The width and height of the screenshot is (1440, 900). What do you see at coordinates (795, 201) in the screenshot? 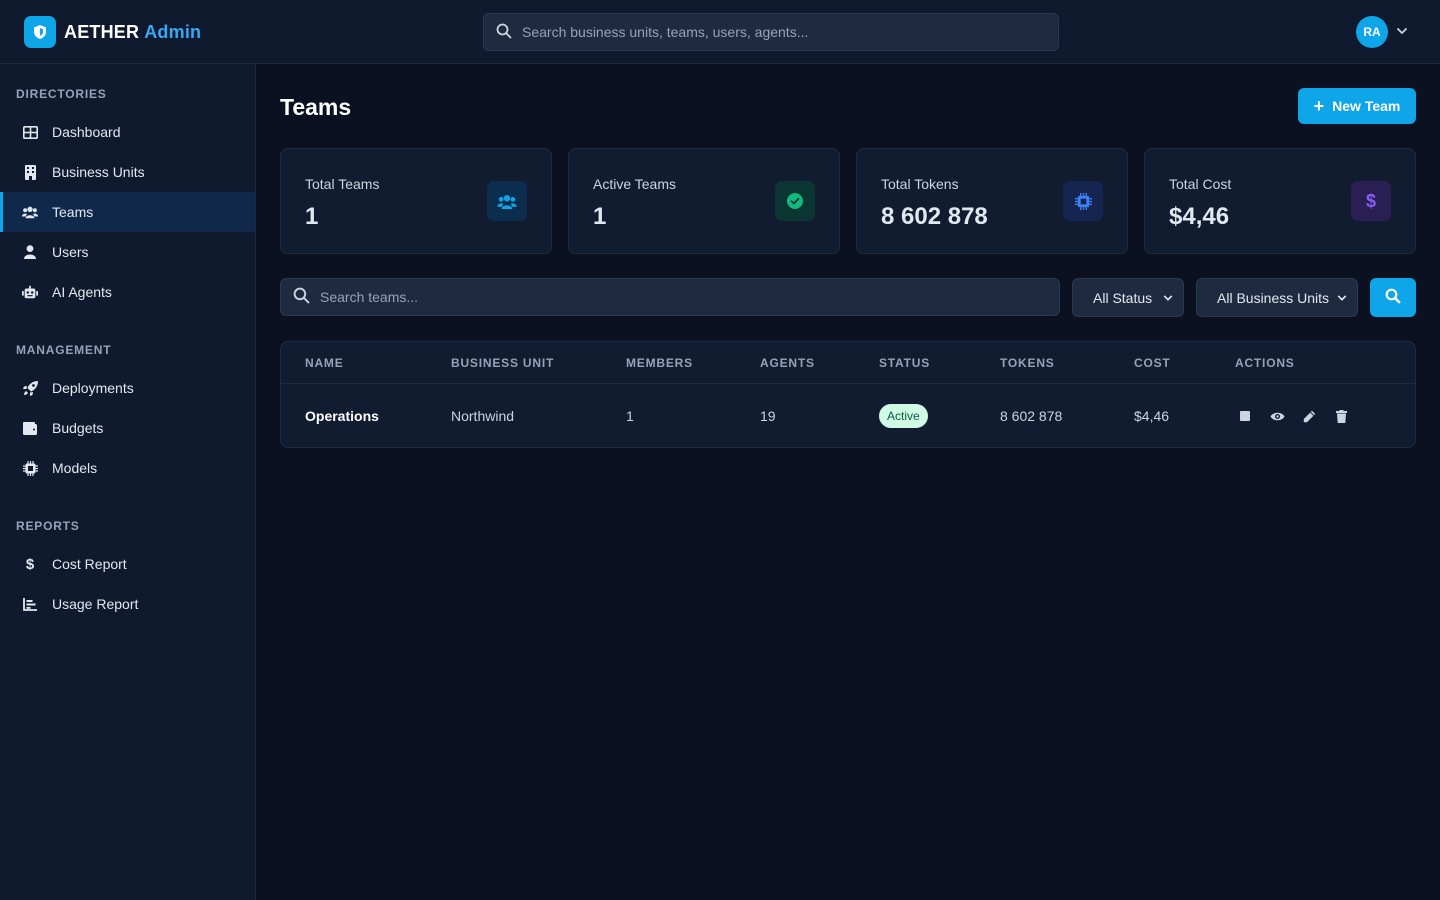
I see `check-circle-icon` at bounding box center [795, 201].